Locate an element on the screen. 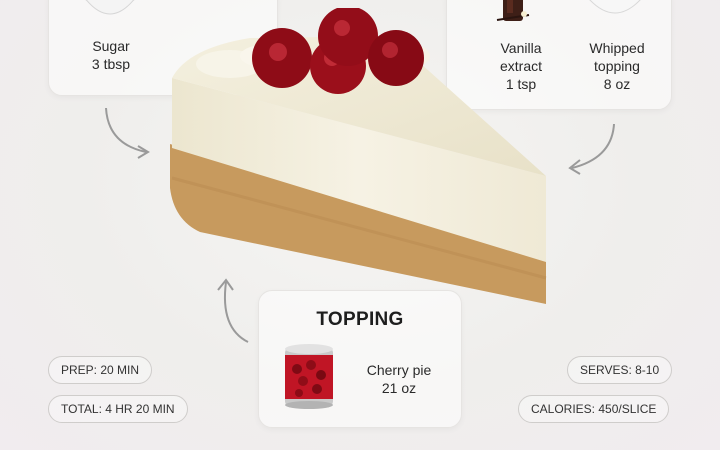 The width and height of the screenshot is (720, 450). topping-item-name: Cherry pie is located at coordinates (399, 370).